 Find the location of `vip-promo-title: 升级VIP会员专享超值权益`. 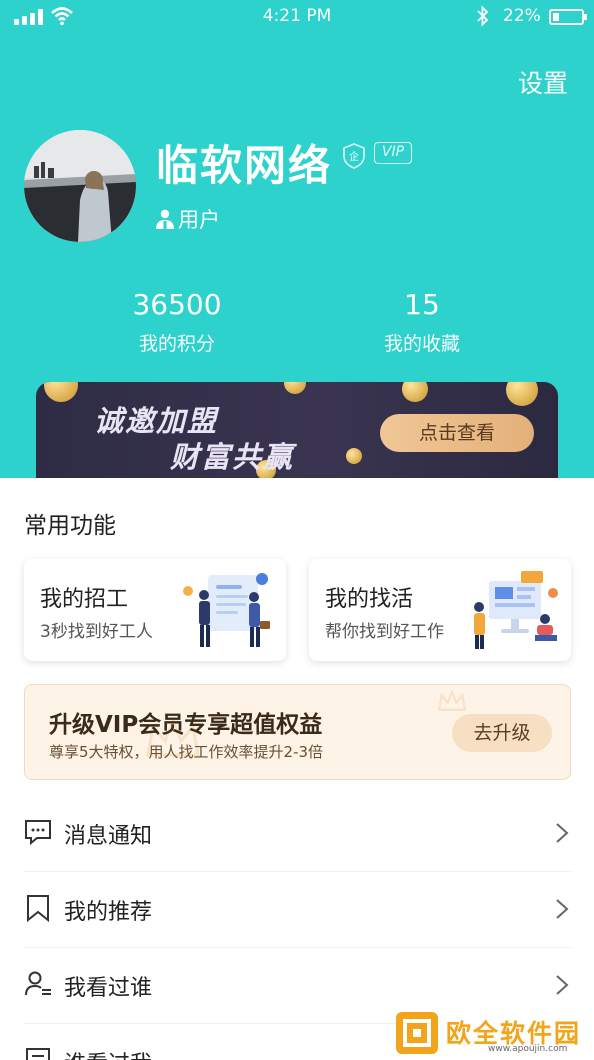

vip-promo-title: 升级VIP会员专享超值权益 is located at coordinates (186, 725).